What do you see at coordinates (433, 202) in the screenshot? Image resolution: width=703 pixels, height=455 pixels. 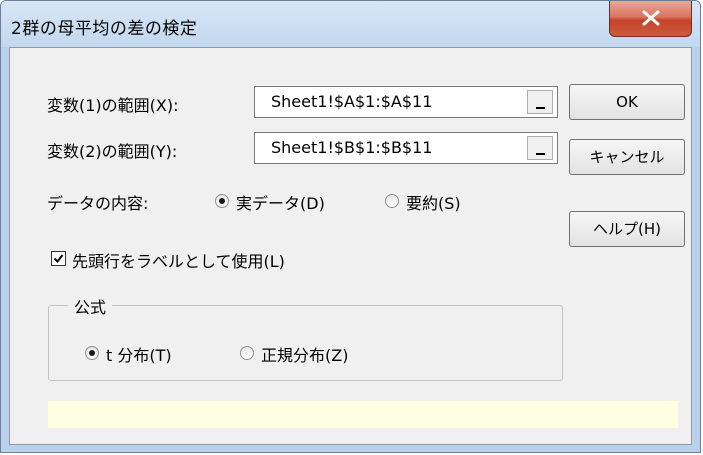 I see `radio-summary-label: 要約(S)` at bounding box center [433, 202].